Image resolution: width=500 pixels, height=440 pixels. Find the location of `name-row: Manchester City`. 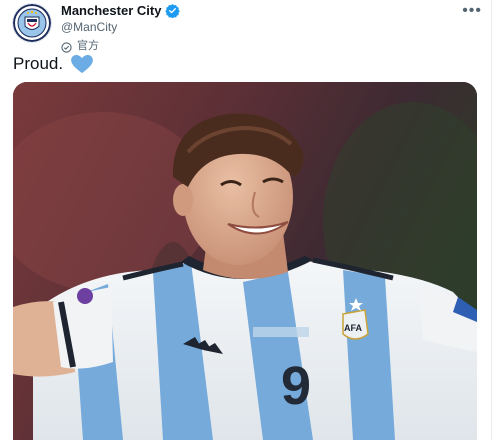

name-row: Manchester City is located at coordinates (121, 11).